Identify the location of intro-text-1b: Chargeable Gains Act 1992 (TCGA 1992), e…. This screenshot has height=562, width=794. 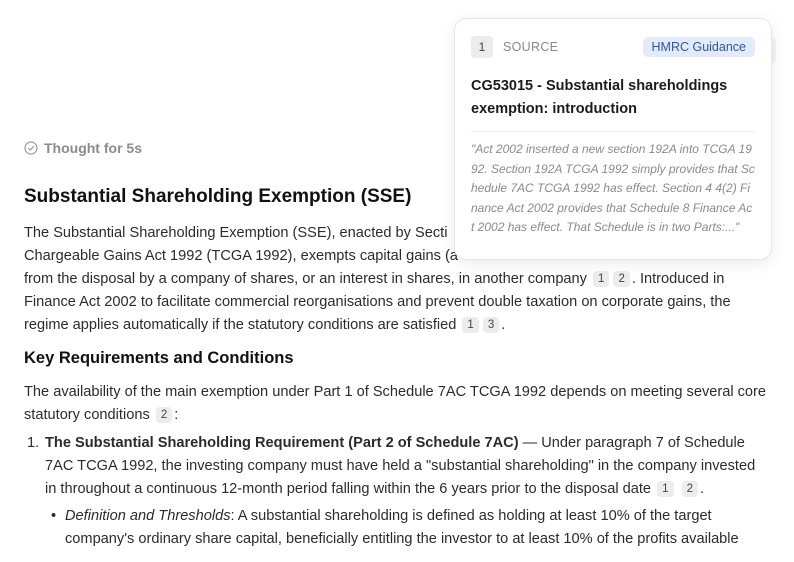
(241, 256).